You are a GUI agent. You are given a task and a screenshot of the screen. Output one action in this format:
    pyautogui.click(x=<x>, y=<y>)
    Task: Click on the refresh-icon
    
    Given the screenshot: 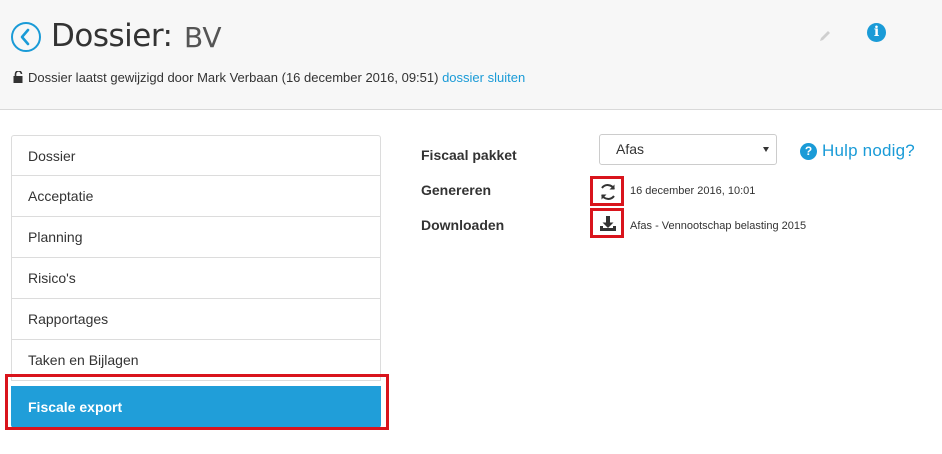 What is the action you would take?
    pyautogui.click(x=608, y=192)
    